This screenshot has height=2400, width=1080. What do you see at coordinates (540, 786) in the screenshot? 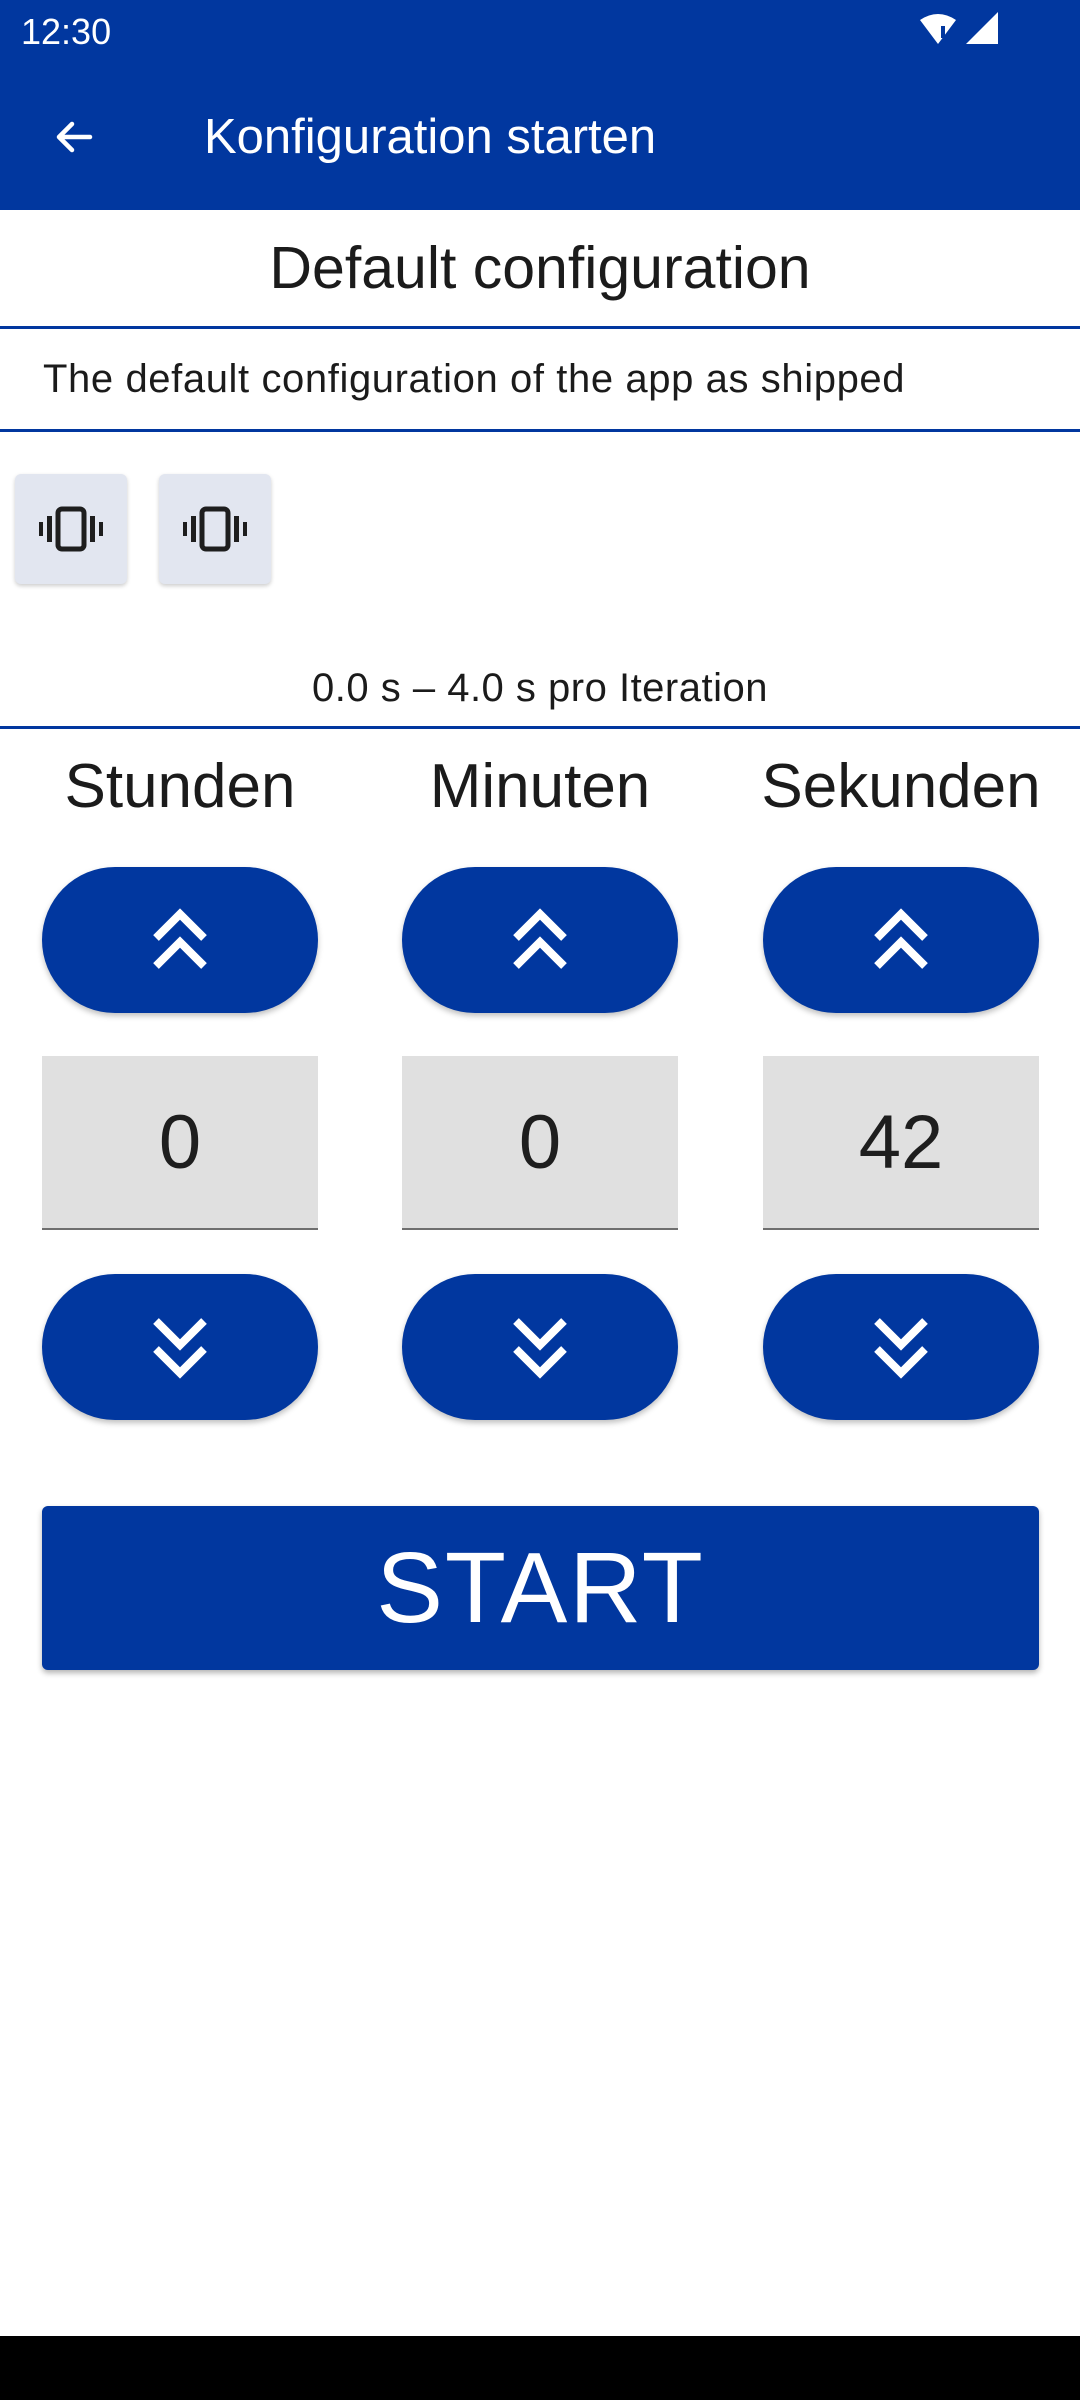
I see `minutes-label: Minuten` at bounding box center [540, 786].